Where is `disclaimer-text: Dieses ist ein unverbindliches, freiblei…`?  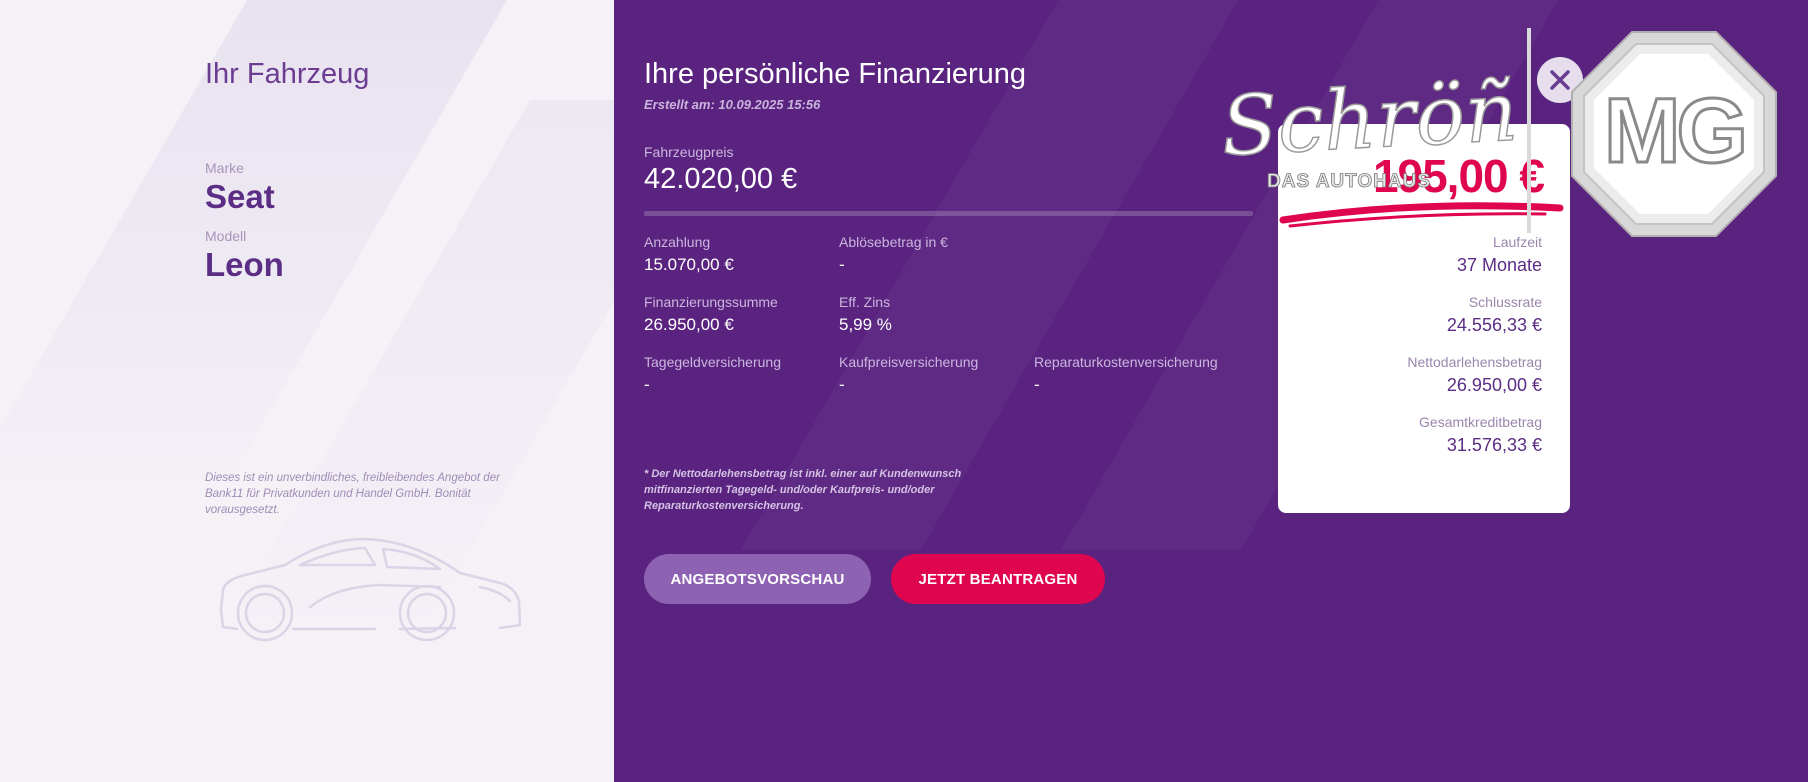 disclaimer-text: Dieses ist ein unverbindliches, freiblei… is located at coordinates (352, 494).